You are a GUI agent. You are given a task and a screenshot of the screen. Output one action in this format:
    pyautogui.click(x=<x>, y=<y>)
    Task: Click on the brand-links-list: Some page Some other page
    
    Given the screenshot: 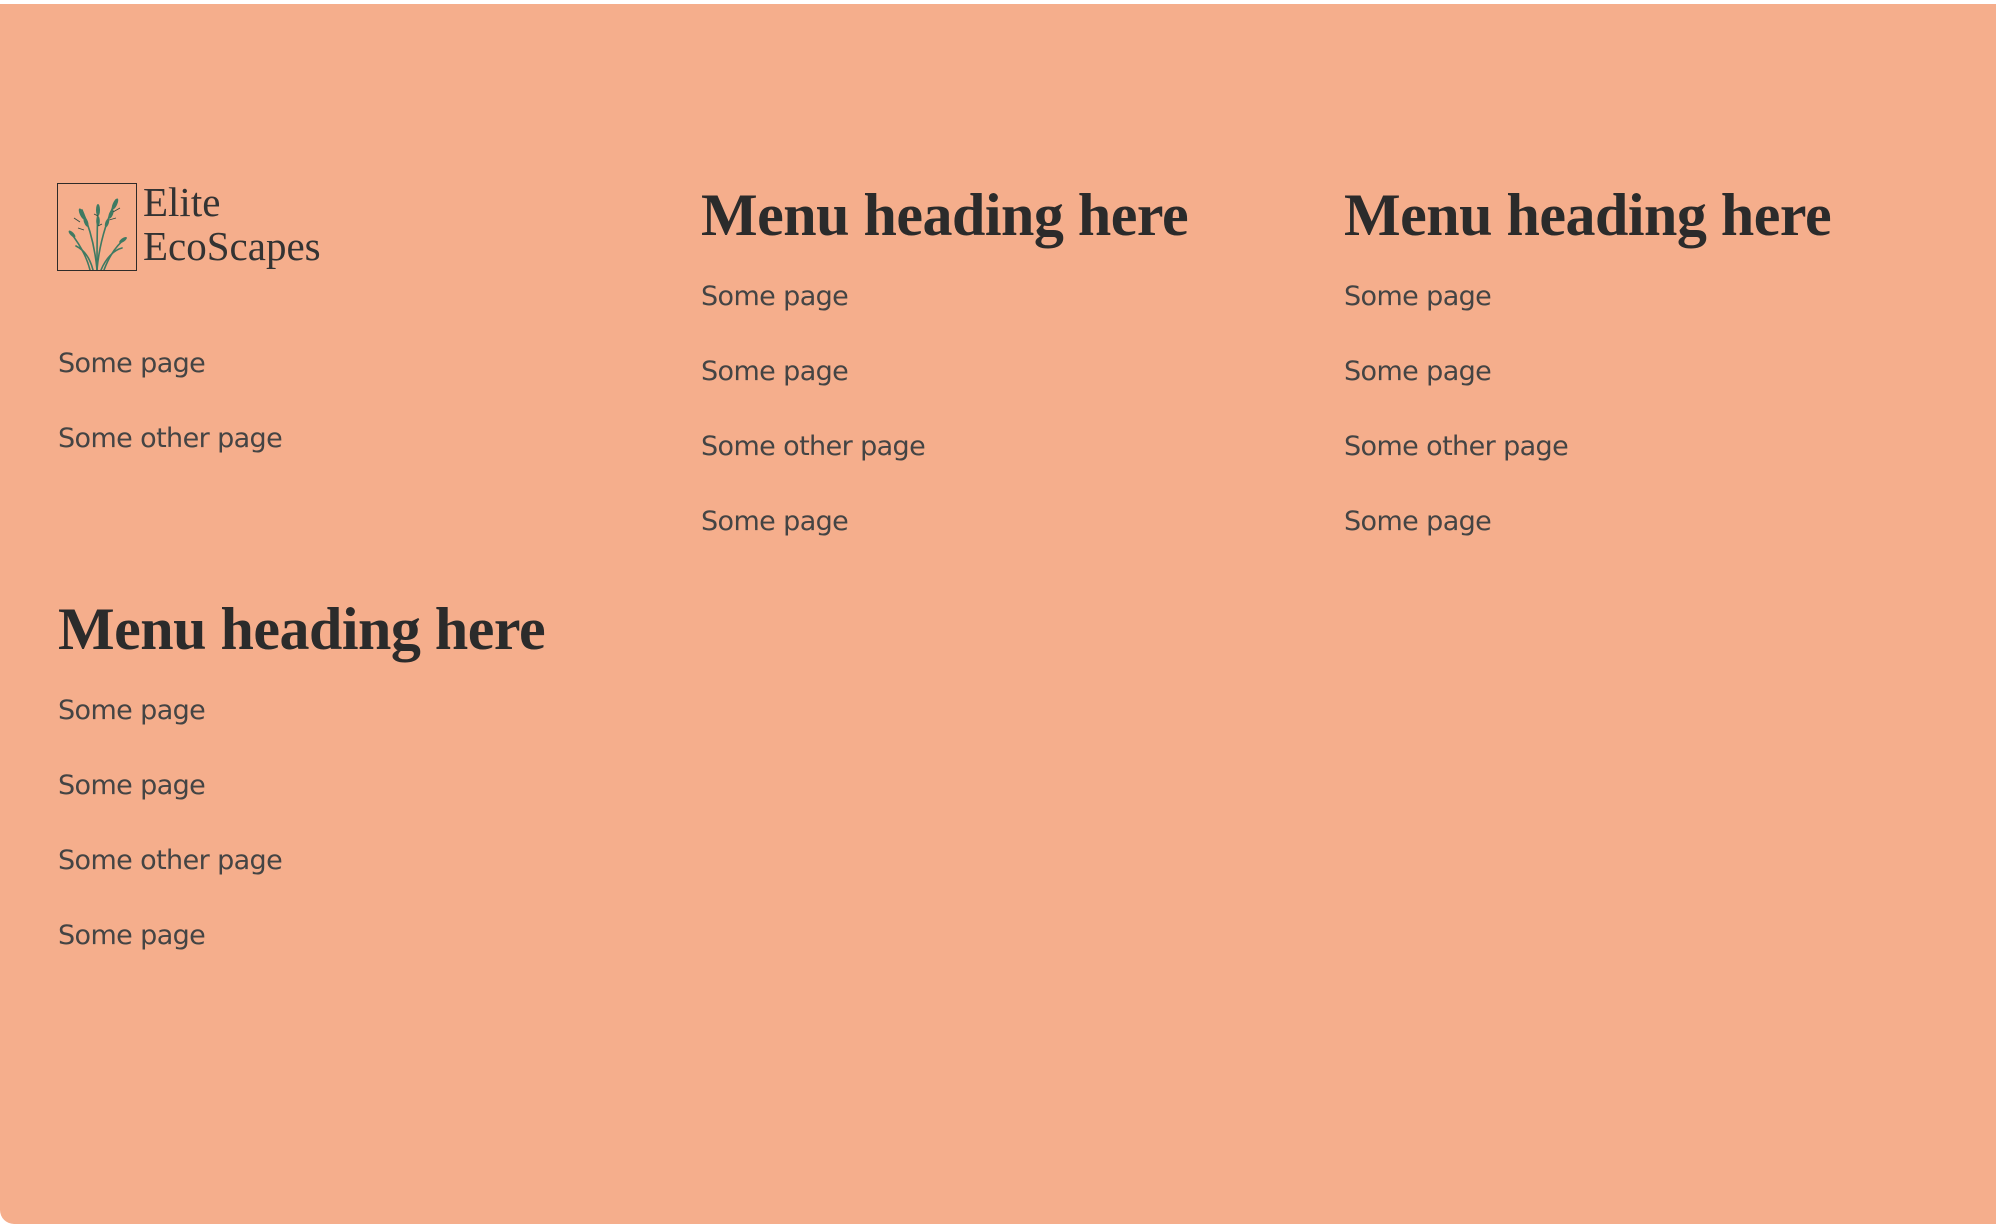 What is the action you would take?
    pyautogui.click(x=170, y=401)
    